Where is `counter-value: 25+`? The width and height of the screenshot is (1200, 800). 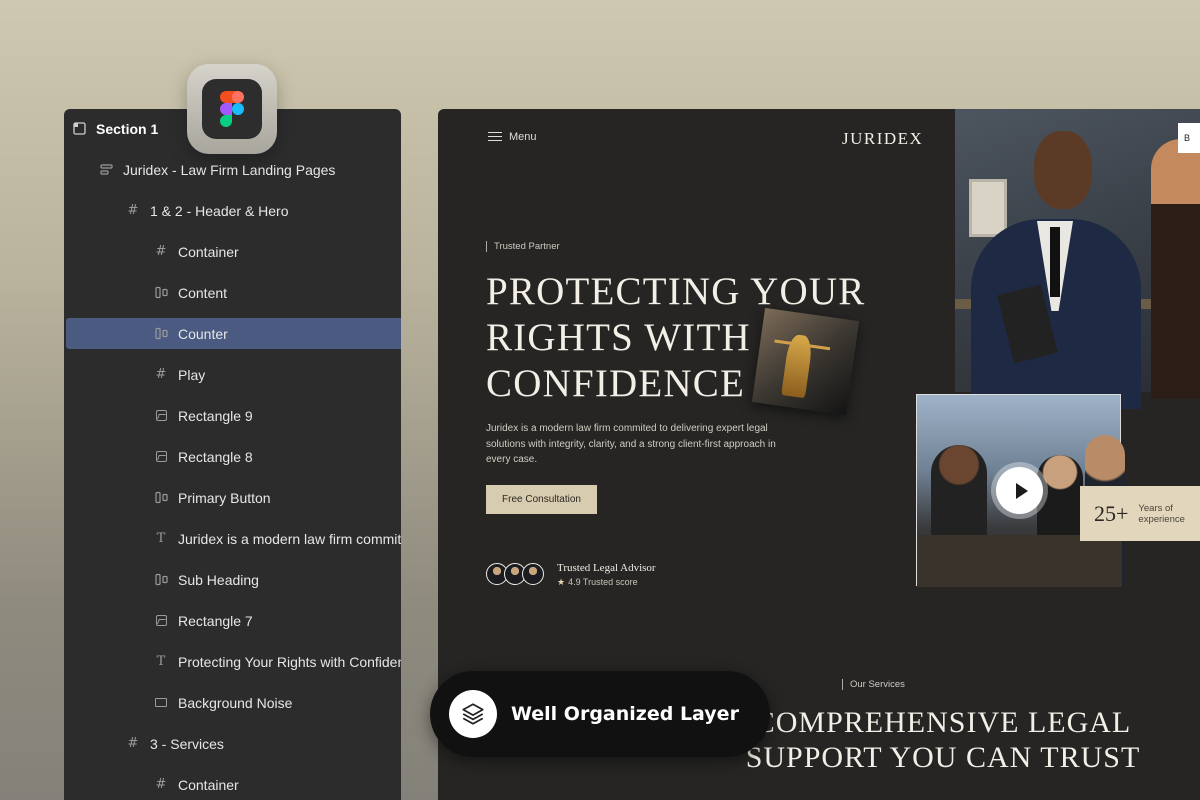
counter-value: 25+ is located at coordinates (1111, 513).